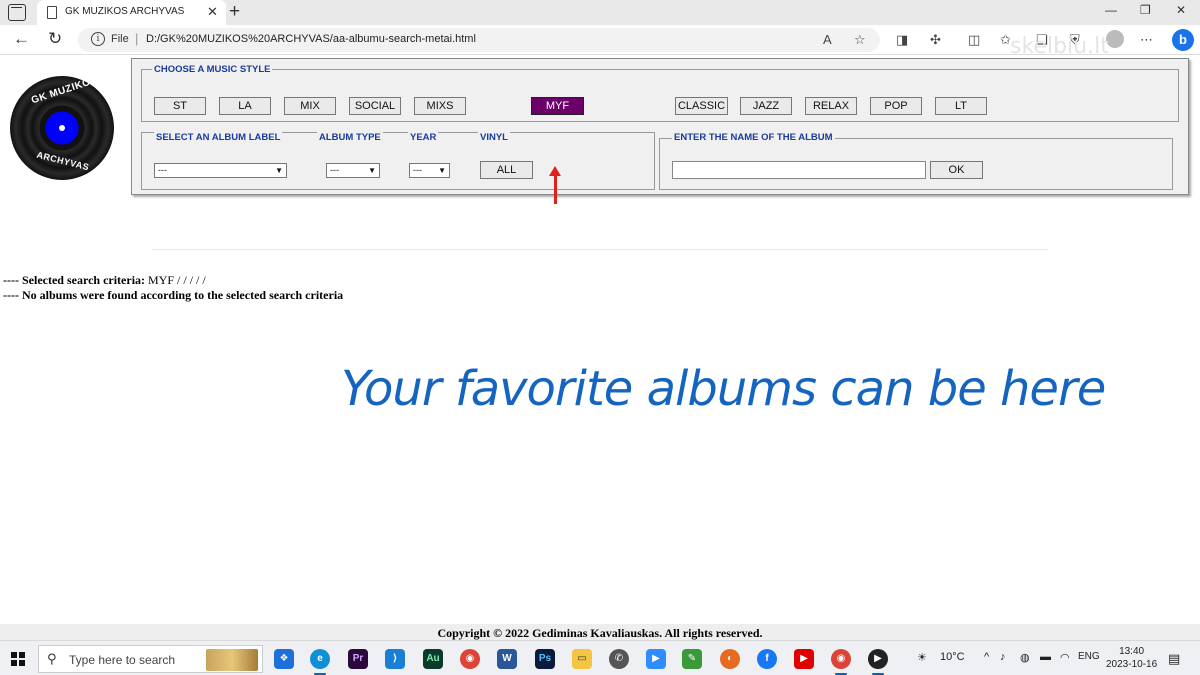 This screenshot has width=1200, height=675. Describe the element at coordinates (827, 39) in the screenshot. I see `read-aloud-icon: A` at that location.